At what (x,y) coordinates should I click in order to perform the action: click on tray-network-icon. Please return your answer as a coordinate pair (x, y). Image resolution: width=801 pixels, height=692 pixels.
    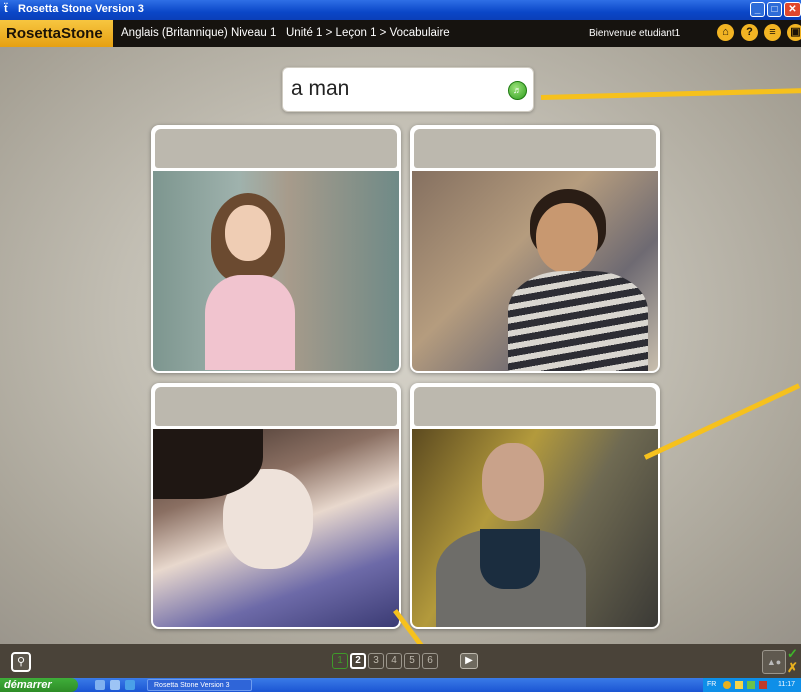
    Looking at the image, I should click on (751, 685).